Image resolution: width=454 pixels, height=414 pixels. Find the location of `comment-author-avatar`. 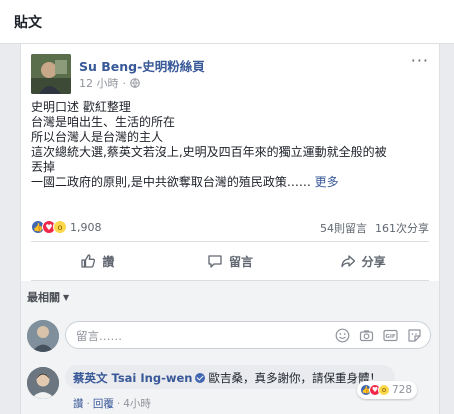

comment-author-avatar is located at coordinates (43, 383).